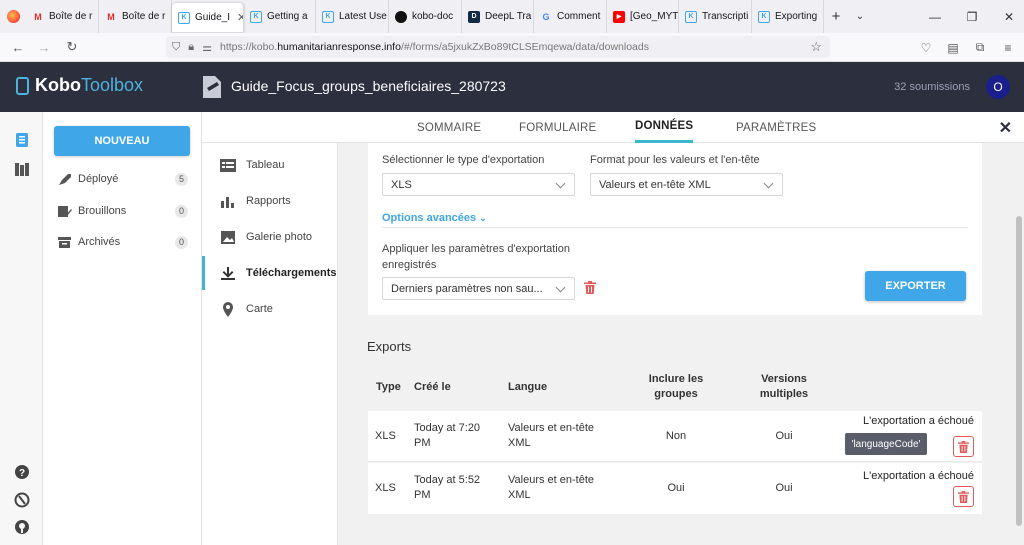  What do you see at coordinates (1019, 371) in the screenshot?
I see `scrollbar-thumb` at bounding box center [1019, 371].